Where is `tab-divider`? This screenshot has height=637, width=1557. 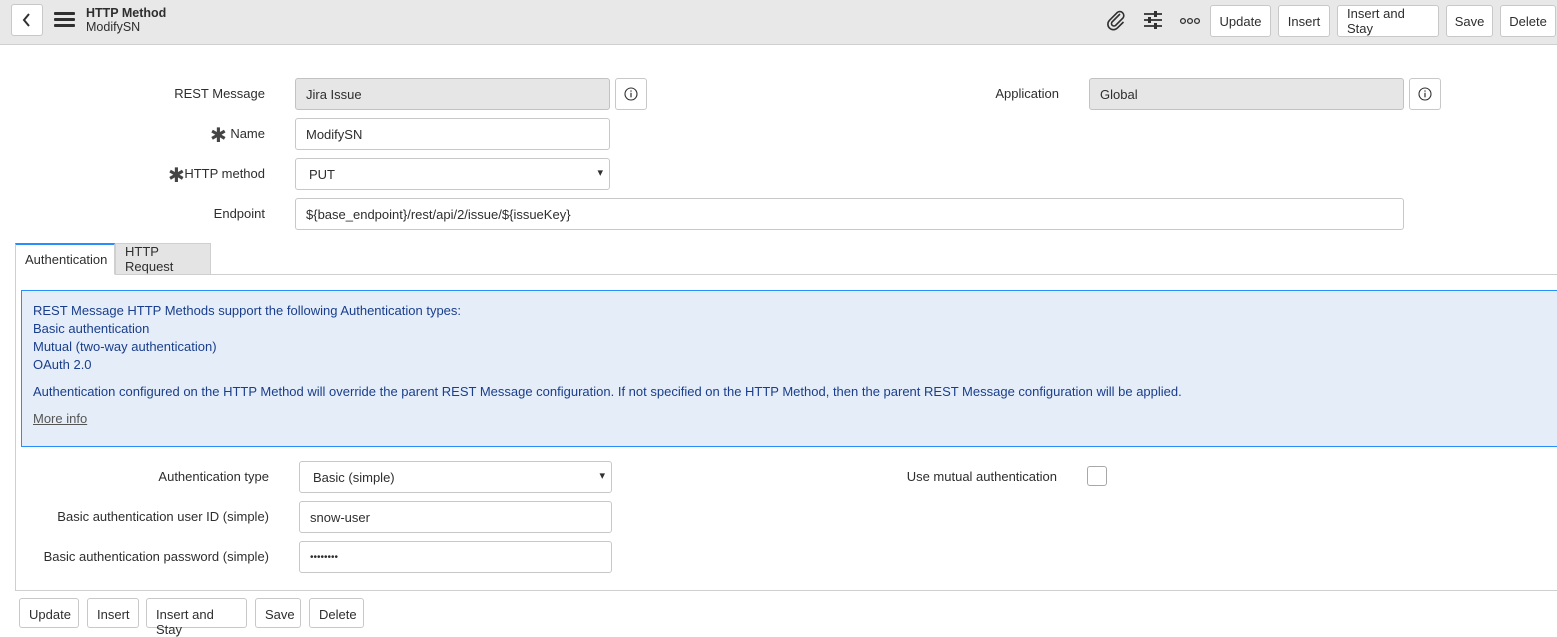 tab-divider is located at coordinates (883, 274).